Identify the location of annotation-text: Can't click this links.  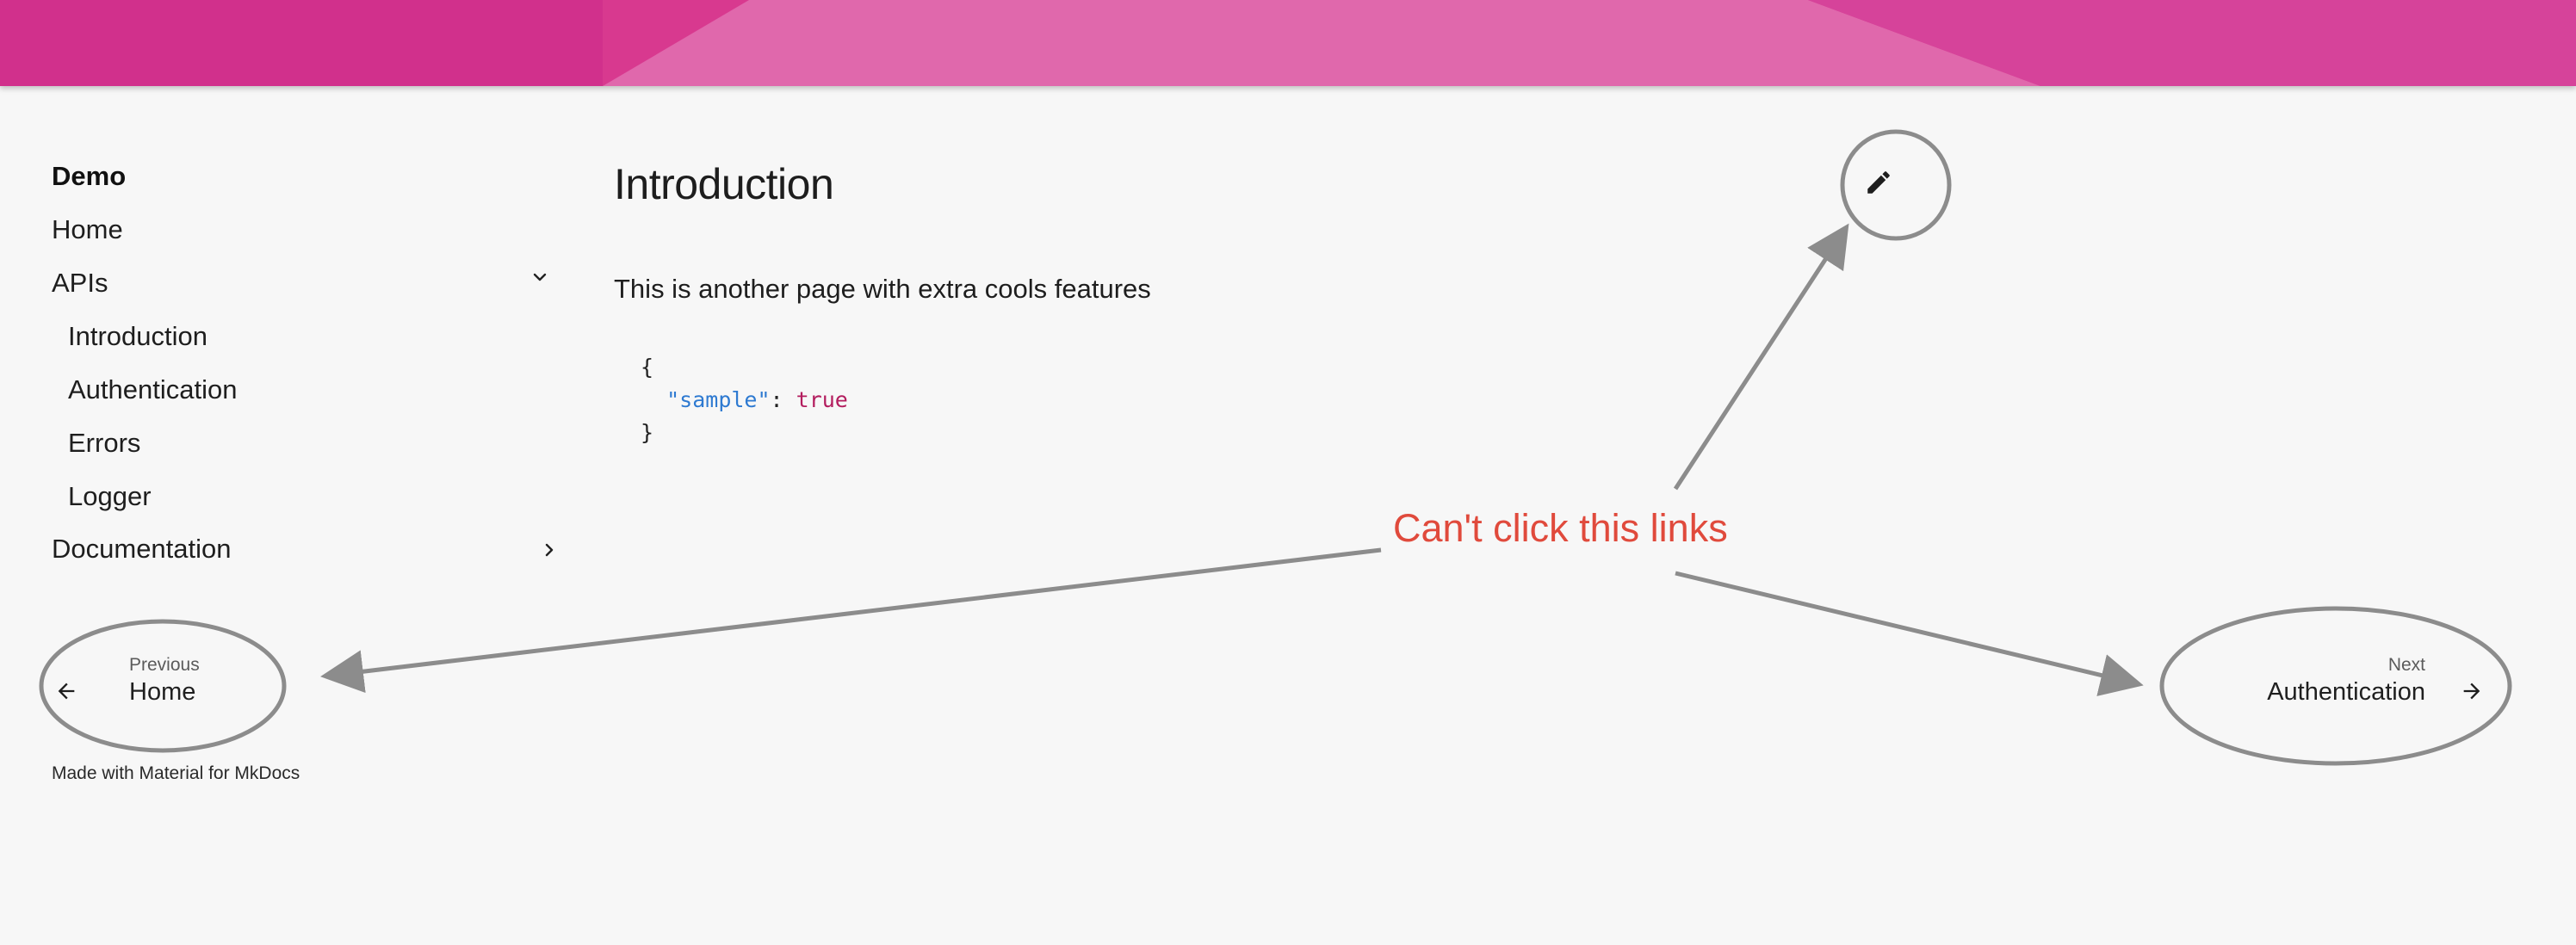
(1561, 528).